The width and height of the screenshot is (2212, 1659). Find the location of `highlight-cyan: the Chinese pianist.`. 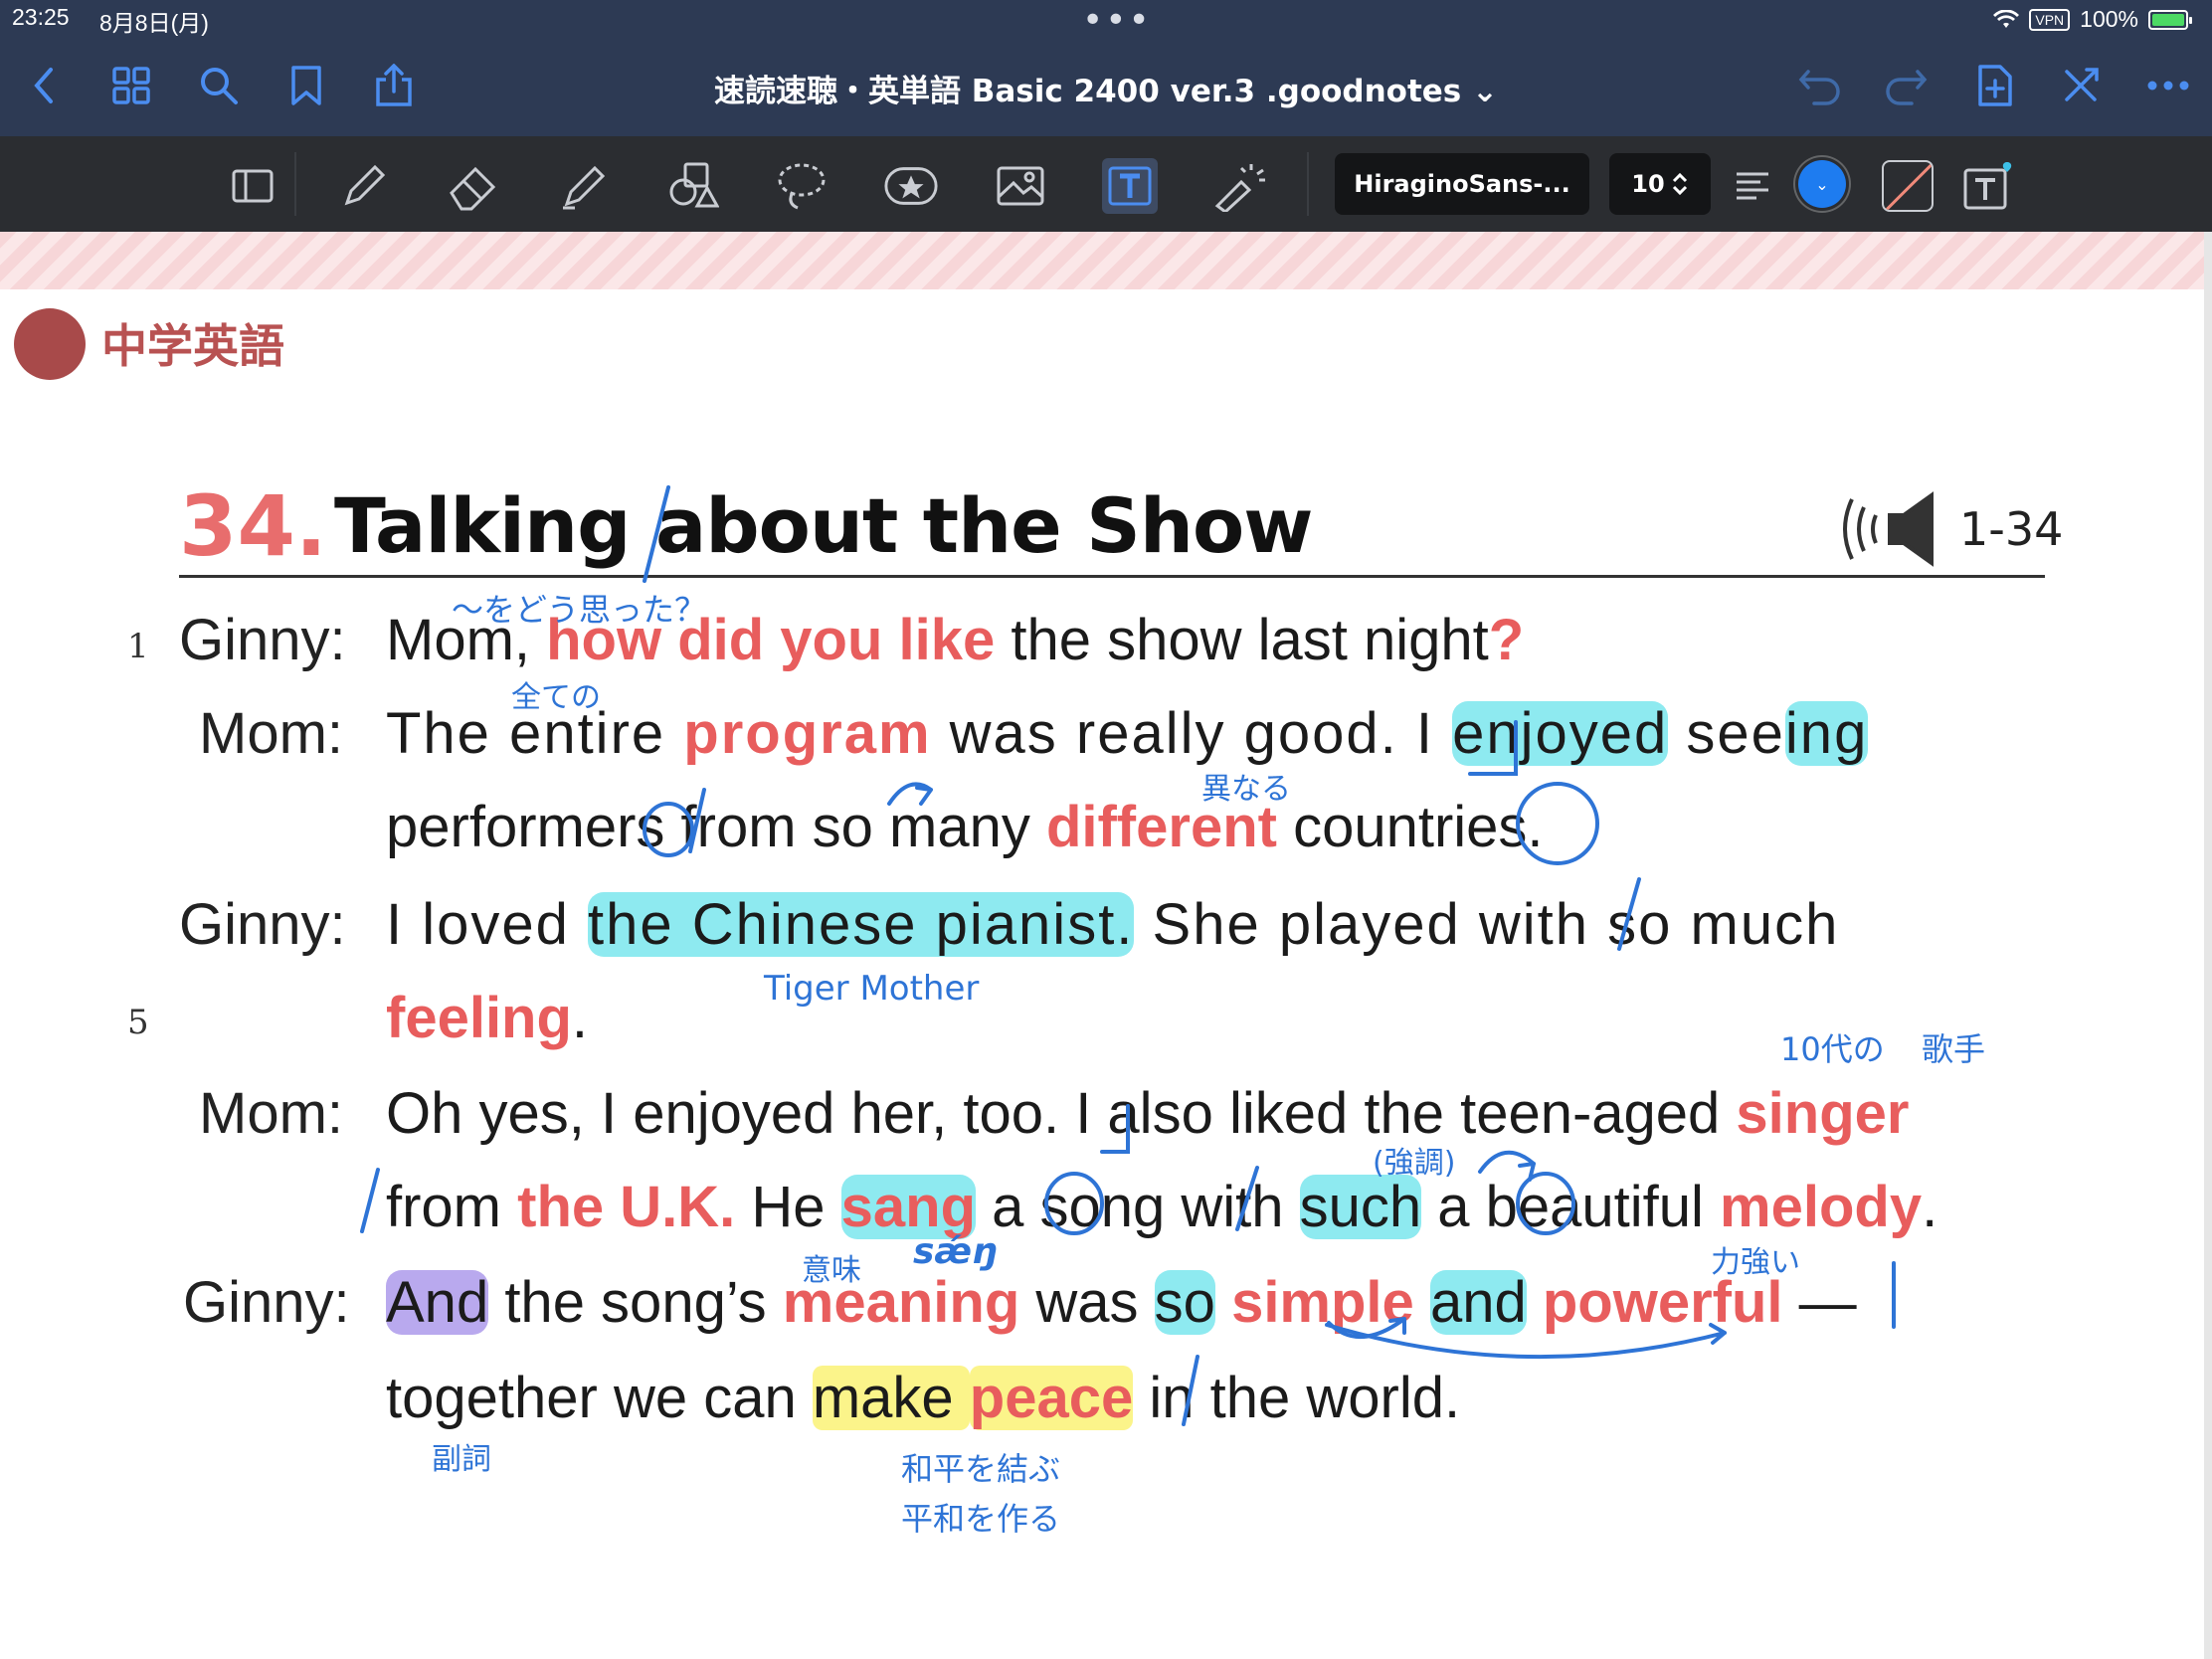

highlight-cyan: the Chinese pianist. is located at coordinates (861, 924).